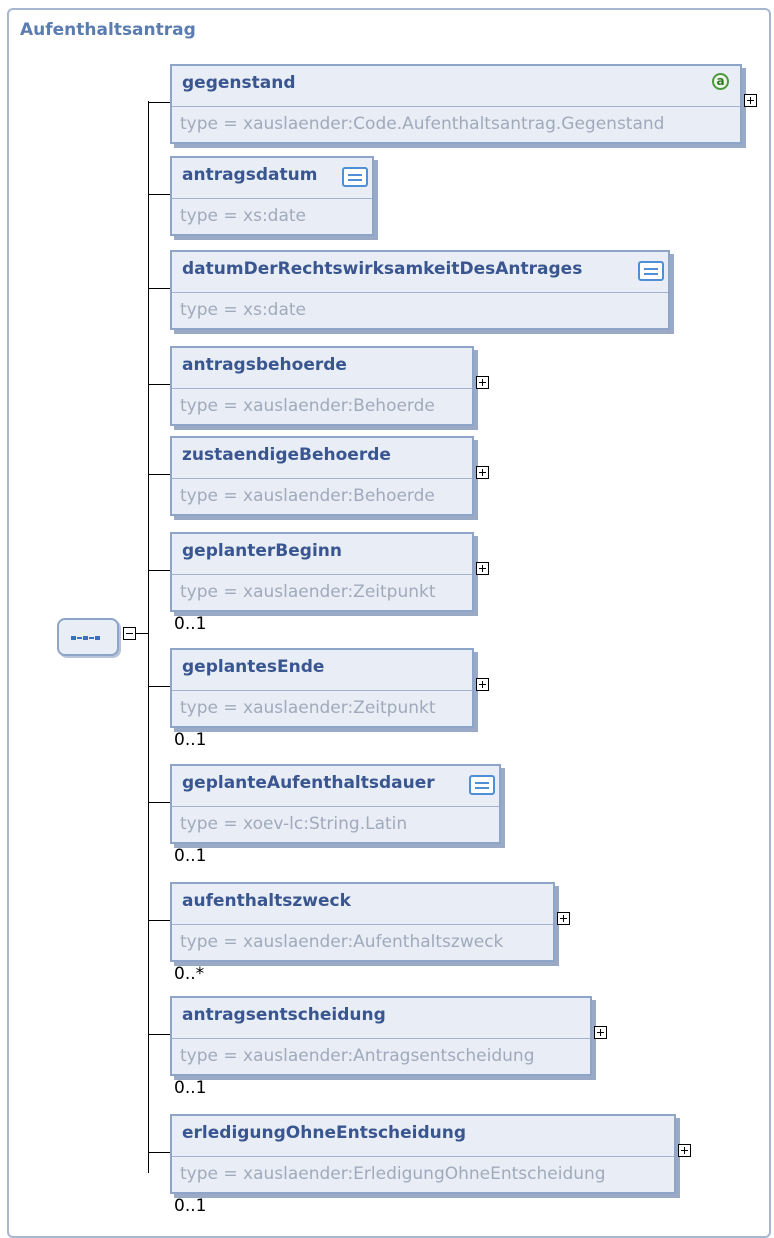  What do you see at coordinates (148, 637) in the screenshot?
I see `sequence-trunk-line` at bounding box center [148, 637].